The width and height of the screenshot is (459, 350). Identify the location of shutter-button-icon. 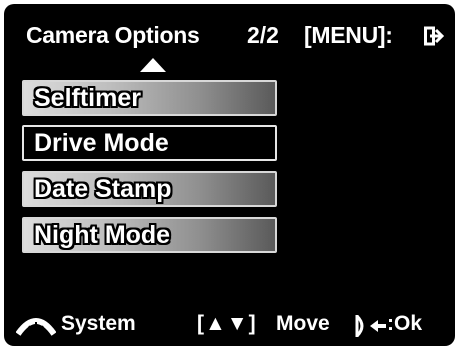
(359, 326).